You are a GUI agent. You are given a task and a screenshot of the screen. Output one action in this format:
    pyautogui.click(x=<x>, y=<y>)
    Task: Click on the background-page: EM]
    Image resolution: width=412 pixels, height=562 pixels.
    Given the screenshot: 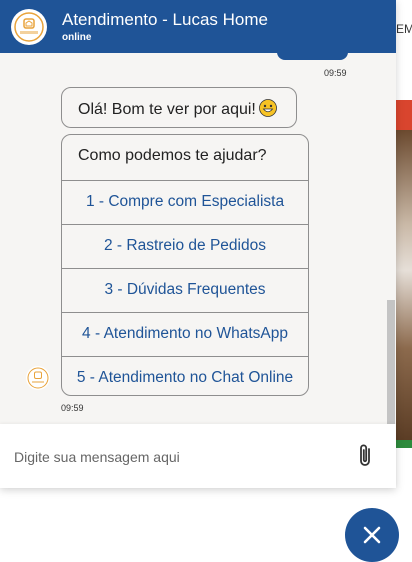 What is the action you would take?
    pyautogui.click(x=404, y=280)
    